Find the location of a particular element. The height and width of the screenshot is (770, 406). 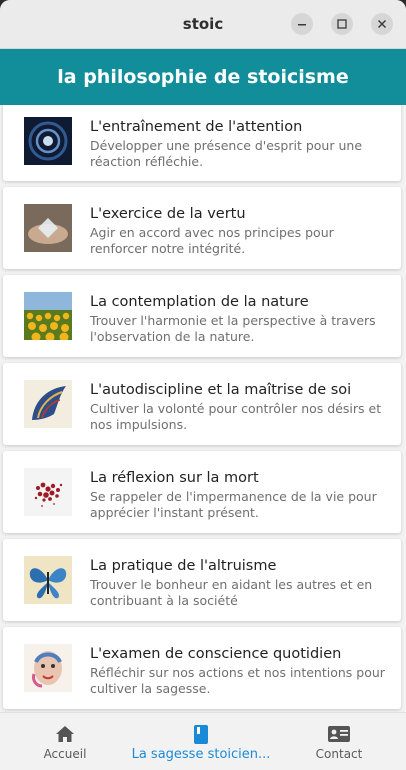

practice-title: L'exercice de la vertu is located at coordinates (168, 214).